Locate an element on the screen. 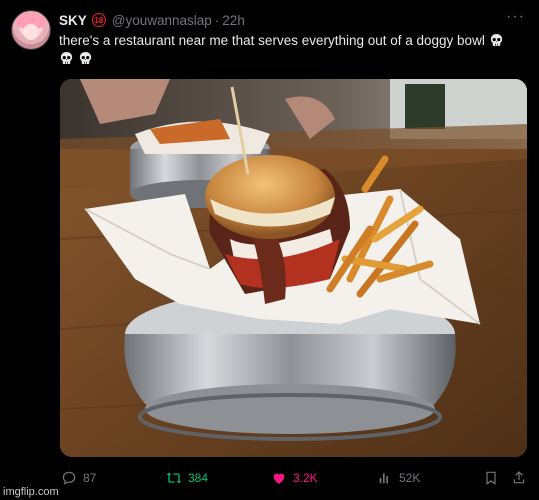 The image size is (539, 500). display-name: SKY is located at coordinates (73, 20).